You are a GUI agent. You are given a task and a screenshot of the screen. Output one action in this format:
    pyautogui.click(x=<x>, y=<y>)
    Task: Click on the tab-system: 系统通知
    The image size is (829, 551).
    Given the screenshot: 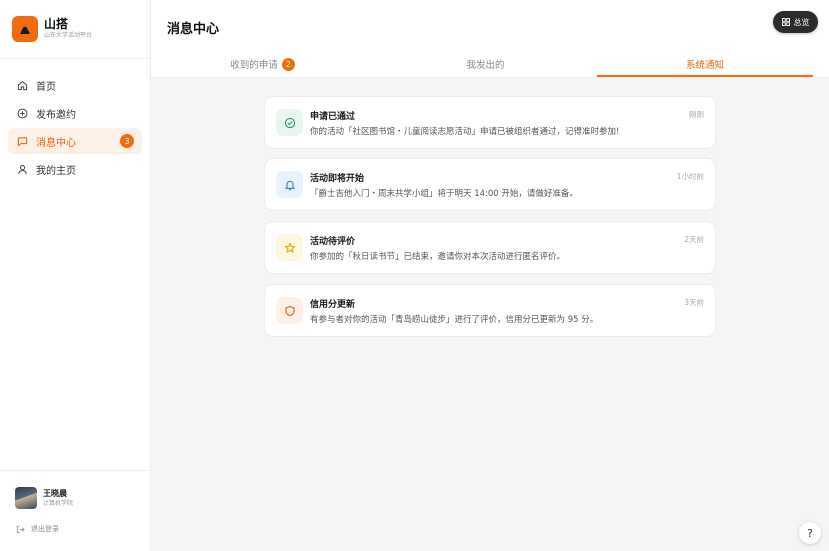 What is the action you would take?
    pyautogui.click(x=705, y=64)
    